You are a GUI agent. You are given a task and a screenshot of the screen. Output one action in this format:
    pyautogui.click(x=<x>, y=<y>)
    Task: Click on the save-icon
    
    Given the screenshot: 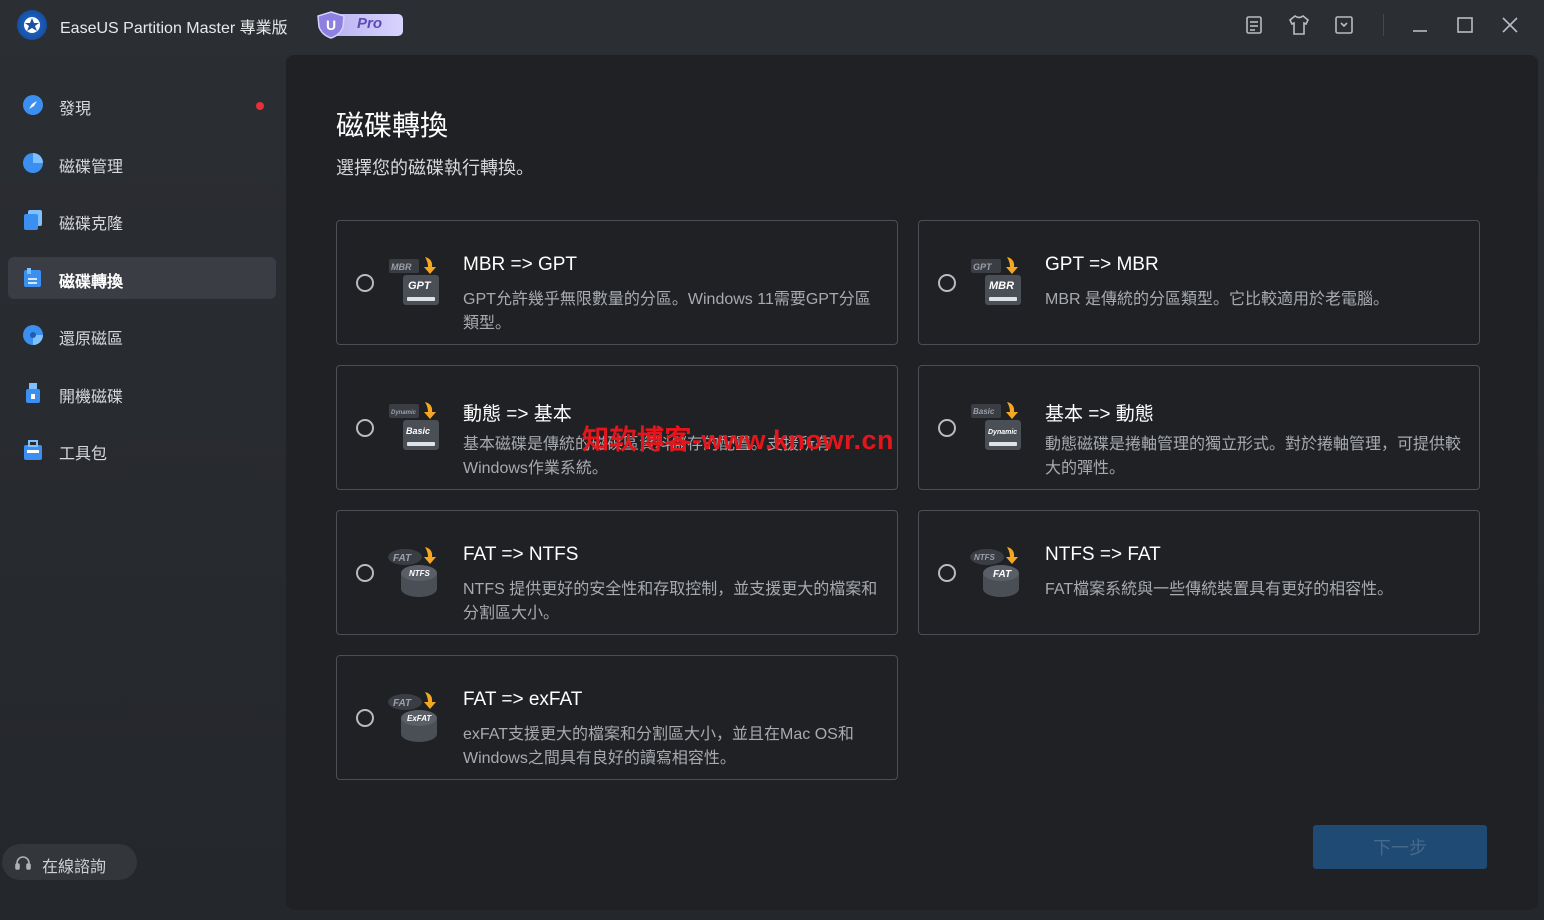 What is the action you would take?
    pyautogui.click(x=1344, y=25)
    